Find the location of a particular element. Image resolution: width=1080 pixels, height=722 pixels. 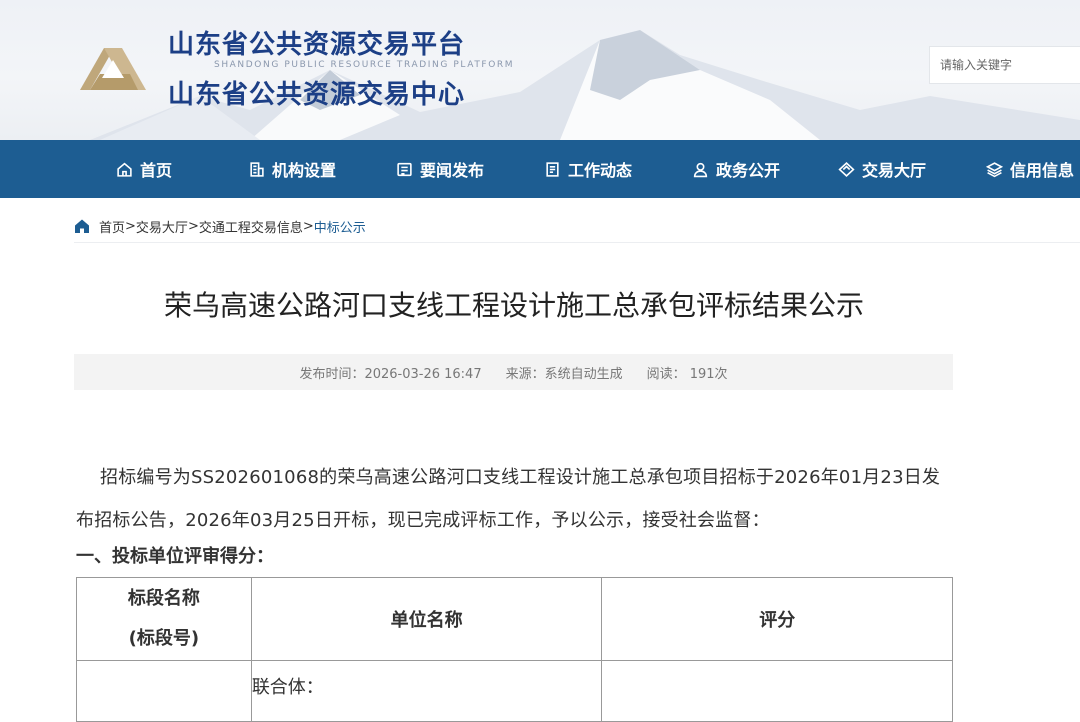

table-header-row: 标段名称 (标段号) 单位名称 评分 is located at coordinates (514, 619).